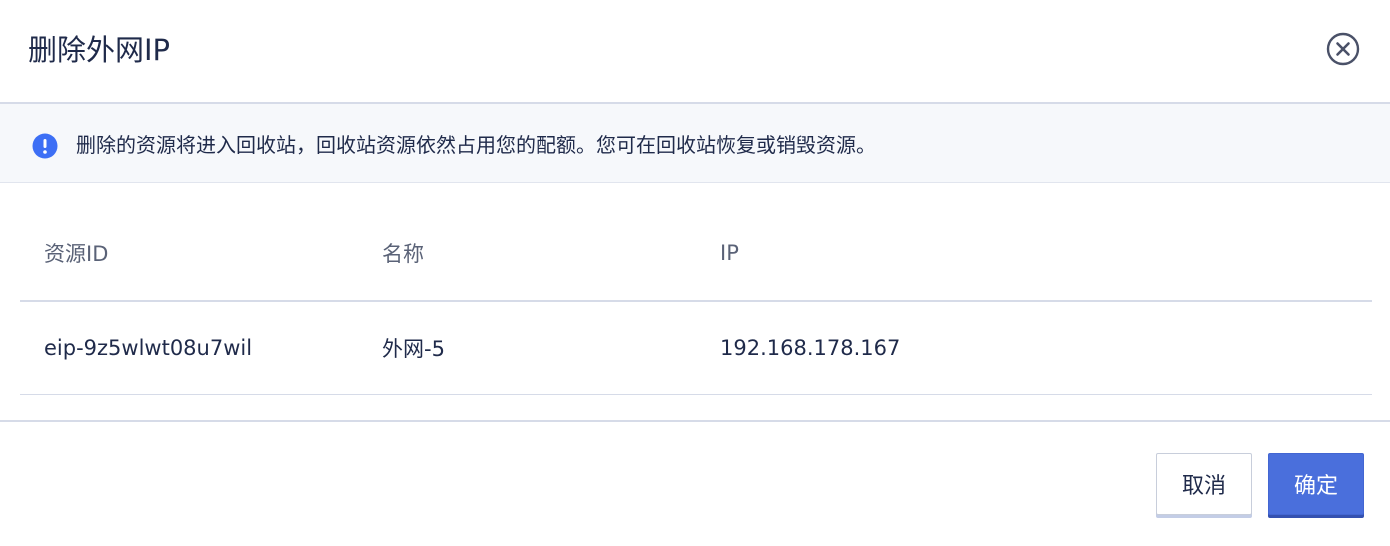 Image resolution: width=1390 pixels, height=546 pixels. What do you see at coordinates (1316, 484) in the screenshot?
I see `confirm-button: 确定` at bounding box center [1316, 484].